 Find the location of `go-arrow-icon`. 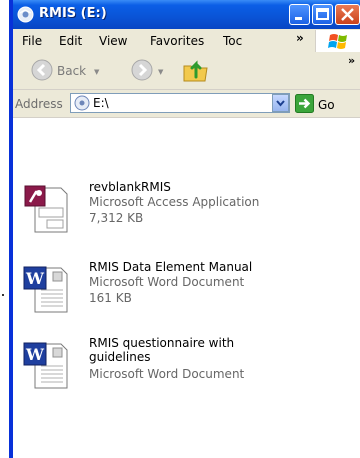

go-arrow-icon is located at coordinates (304, 103).